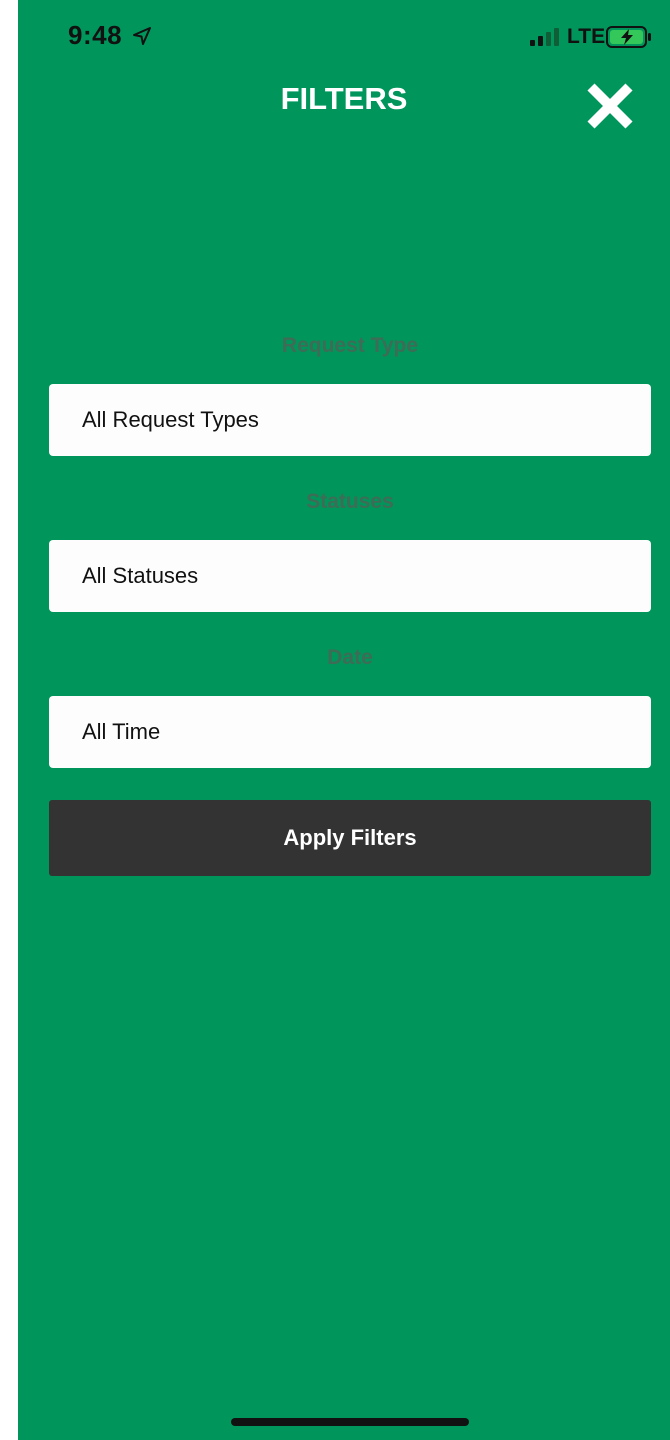 Image resolution: width=670 pixels, height=1440 pixels. What do you see at coordinates (350, 345) in the screenshot?
I see `request-type-label: Request Type` at bounding box center [350, 345].